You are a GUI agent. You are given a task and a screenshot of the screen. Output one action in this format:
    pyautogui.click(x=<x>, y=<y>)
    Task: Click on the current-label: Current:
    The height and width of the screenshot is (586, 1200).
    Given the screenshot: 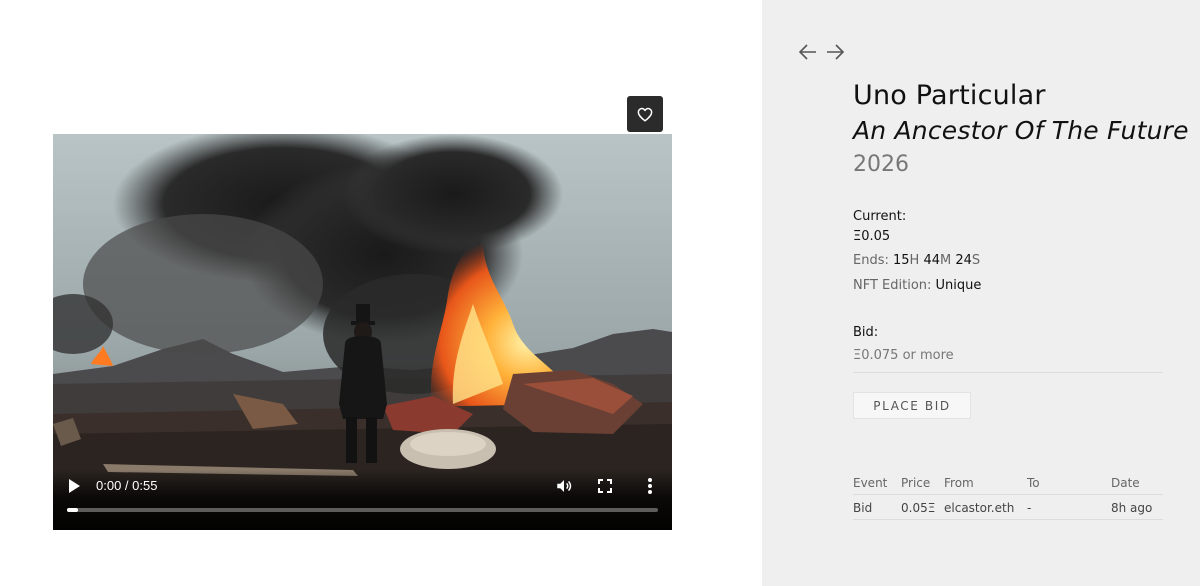 What is the action you would take?
    pyautogui.click(x=880, y=216)
    